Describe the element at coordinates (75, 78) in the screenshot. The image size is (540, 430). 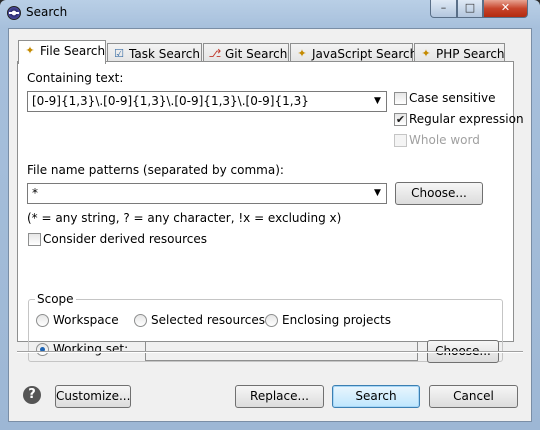
I see `containing-text-label: Containing text:` at that location.